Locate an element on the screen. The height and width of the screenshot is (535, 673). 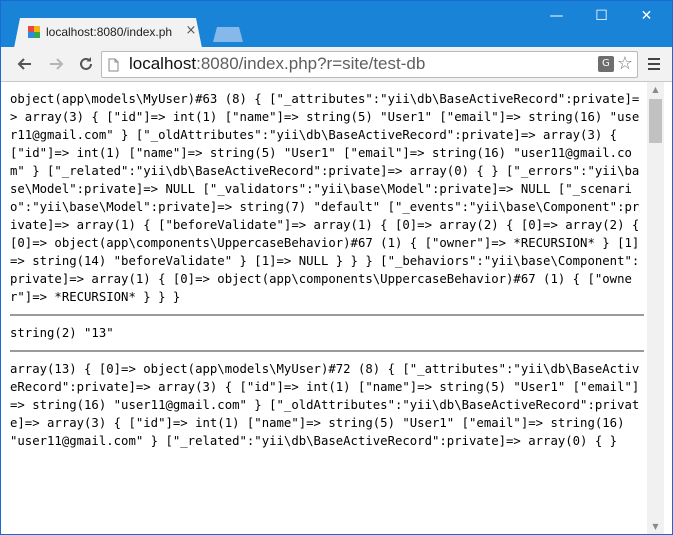
forward-icon is located at coordinates (56, 64).